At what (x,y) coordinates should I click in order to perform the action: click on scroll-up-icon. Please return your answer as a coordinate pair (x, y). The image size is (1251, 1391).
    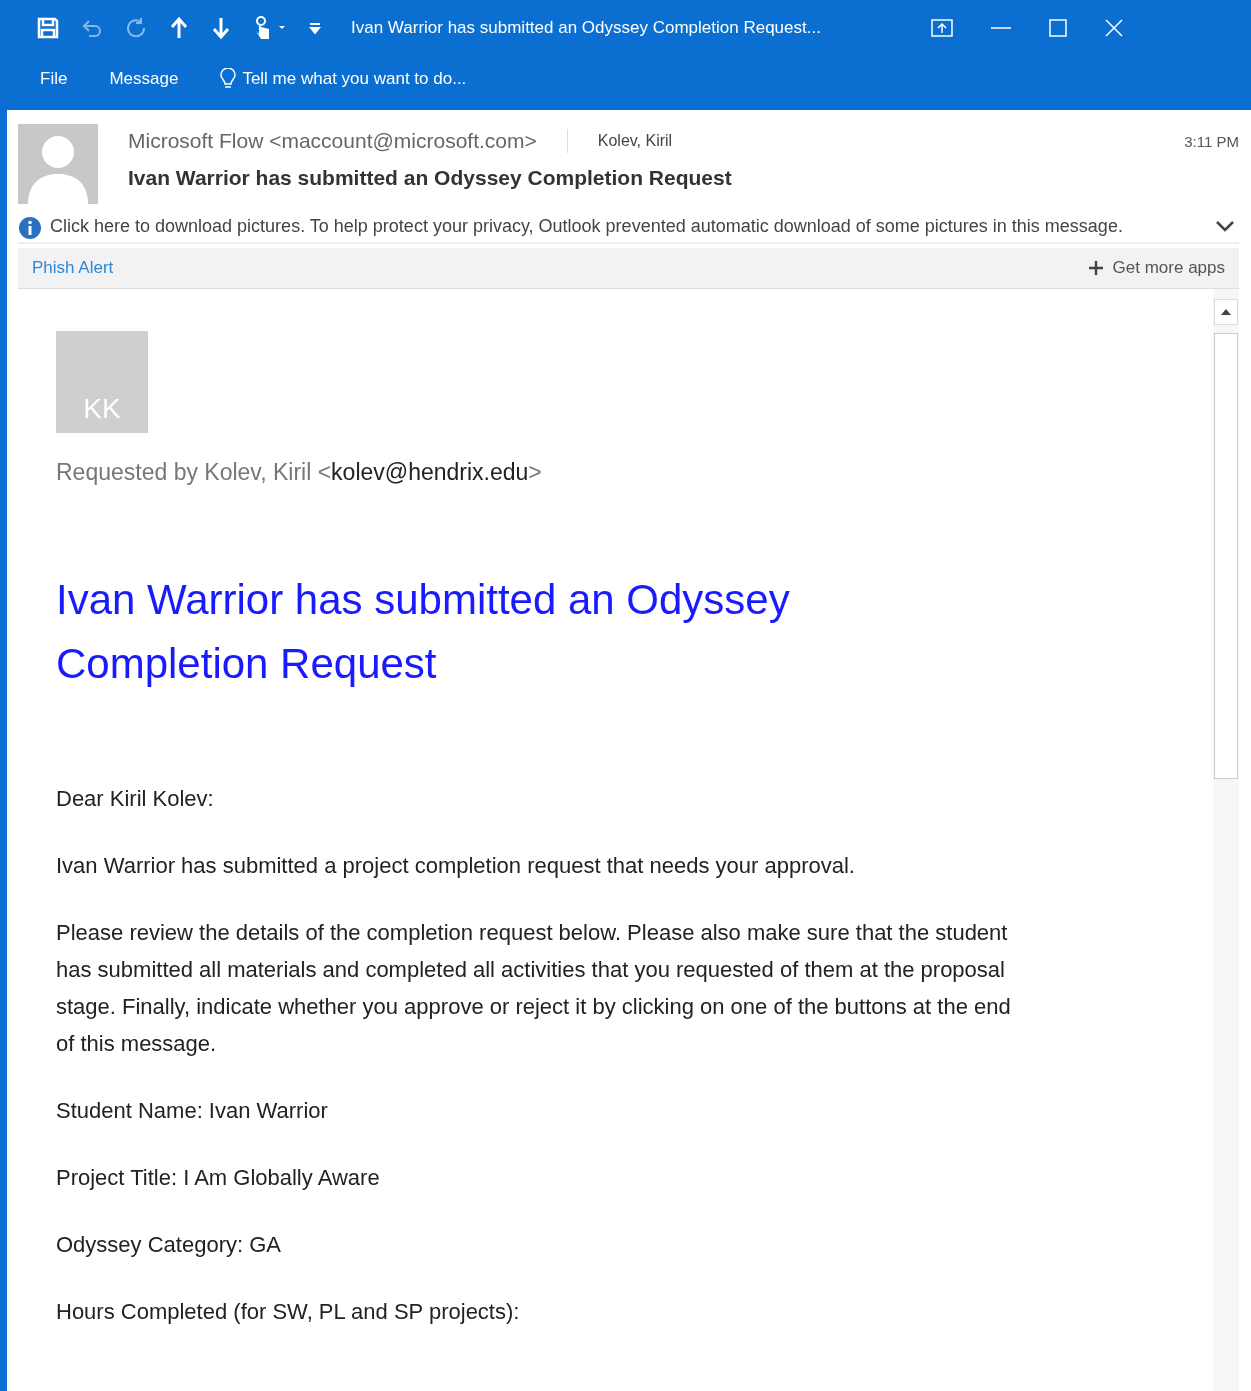
    Looking at the image, I should click on (1226, 312).